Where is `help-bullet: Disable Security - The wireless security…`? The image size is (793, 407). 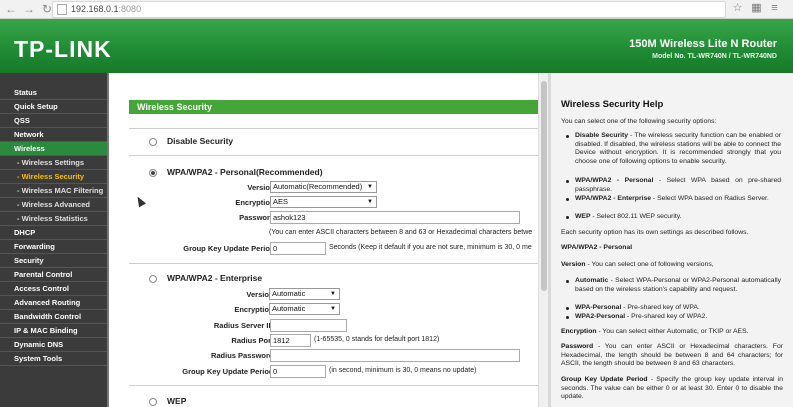
help-bullet: Disable Security - The wireless security… is located at coordinates (673, 149).